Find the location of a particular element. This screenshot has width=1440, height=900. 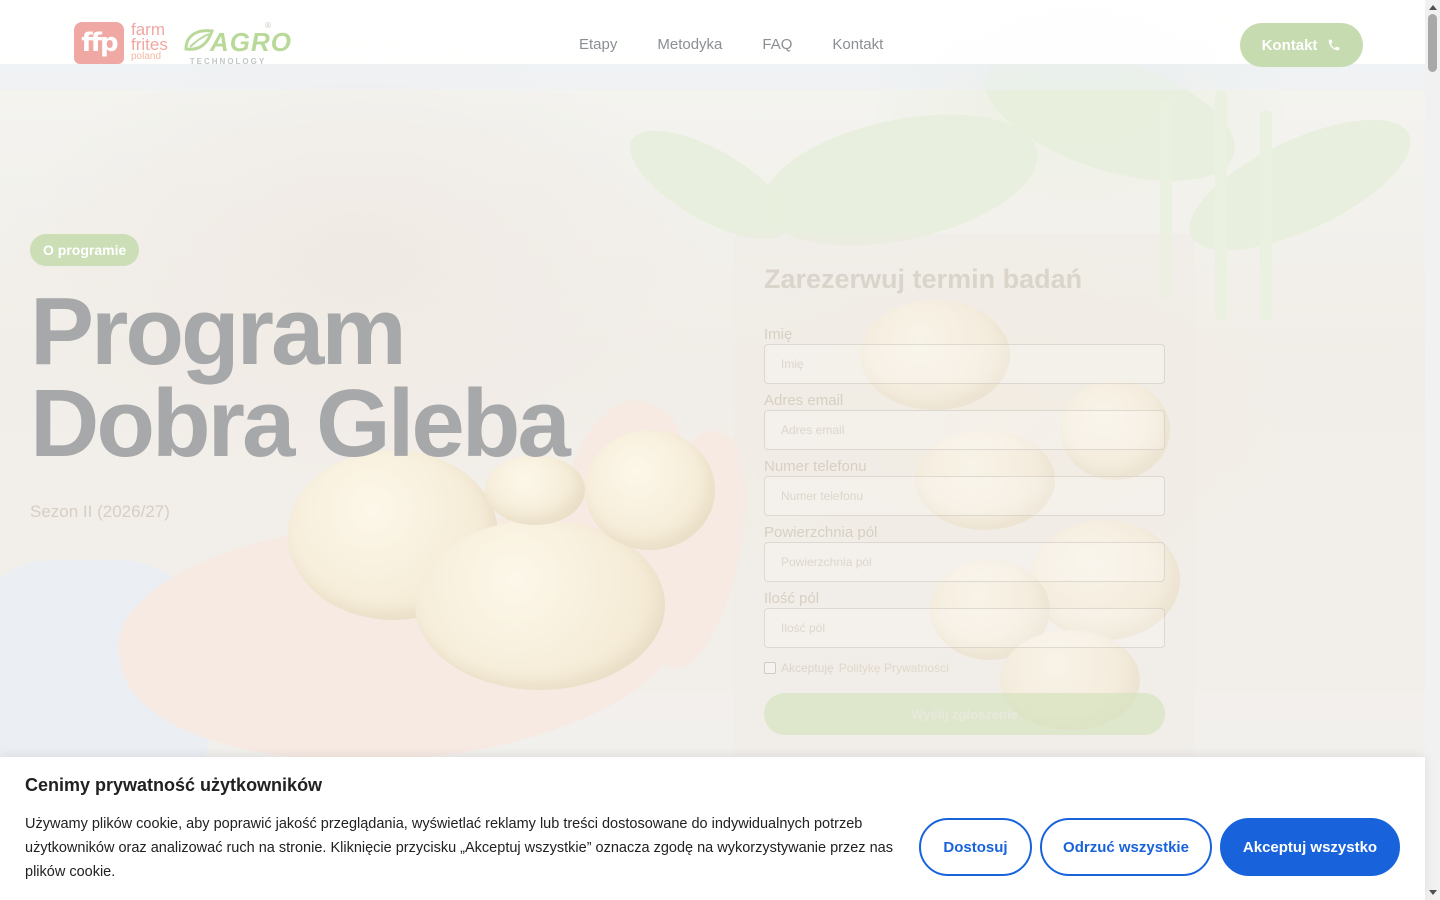

customize-cookies-button: Dostosuj is located at coordinates (975, 847).